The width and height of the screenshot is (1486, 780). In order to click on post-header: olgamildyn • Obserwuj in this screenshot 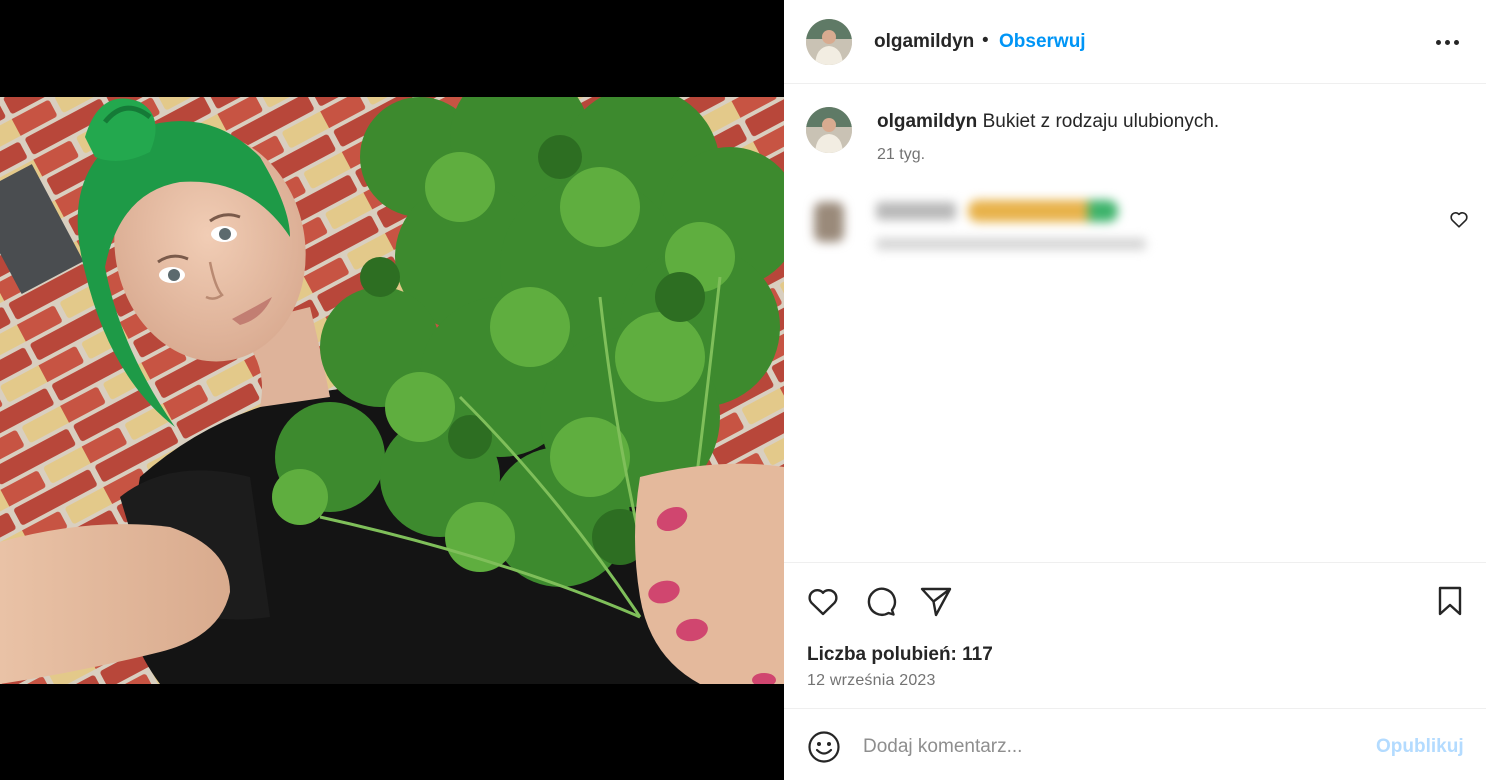, I will do `click(1135, 42)`.